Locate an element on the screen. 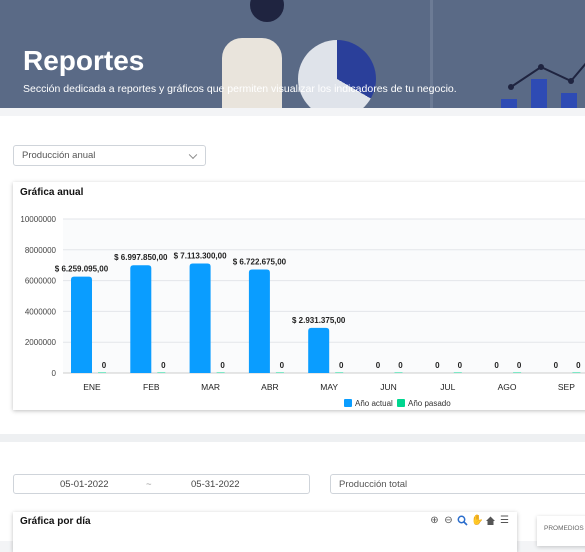 This screenshot has width=585, height=552. date-range-picker: 05-01-2022 ~ 05-31-2022 is located at coordinates (161, 484).